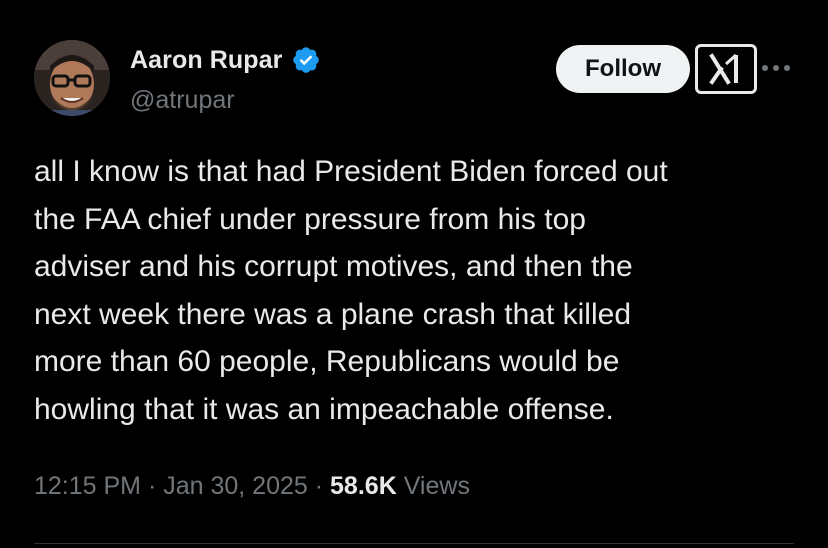 This screenshot has width=828, height=548. I want to click on tweet-time: 12:15 PM, so click(87, 486).